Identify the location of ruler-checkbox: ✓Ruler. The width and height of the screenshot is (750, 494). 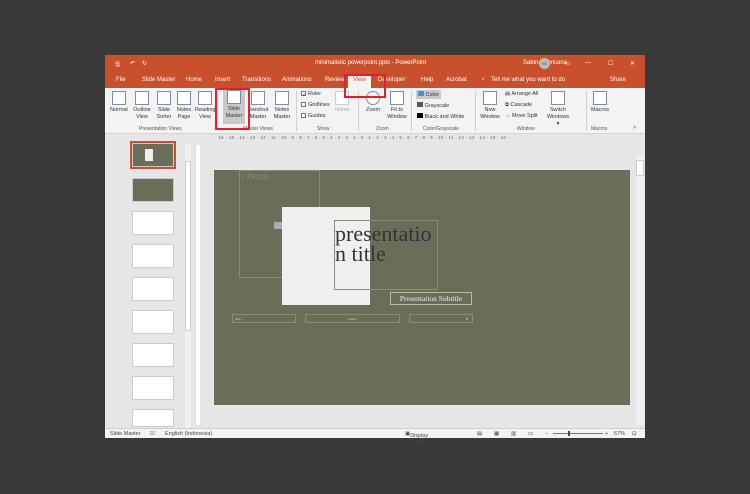
(311, 94).